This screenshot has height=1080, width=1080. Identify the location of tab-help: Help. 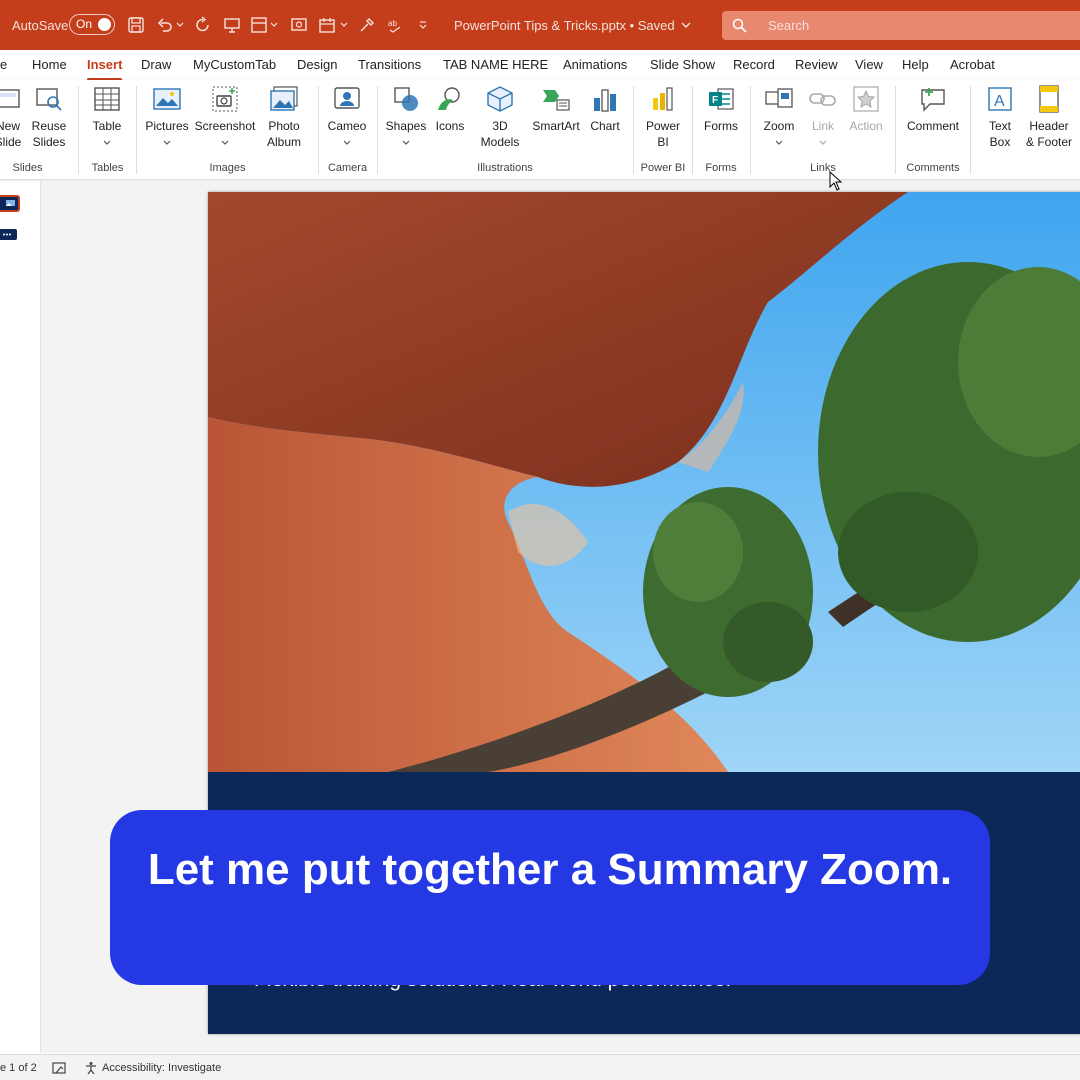
(915, 64).